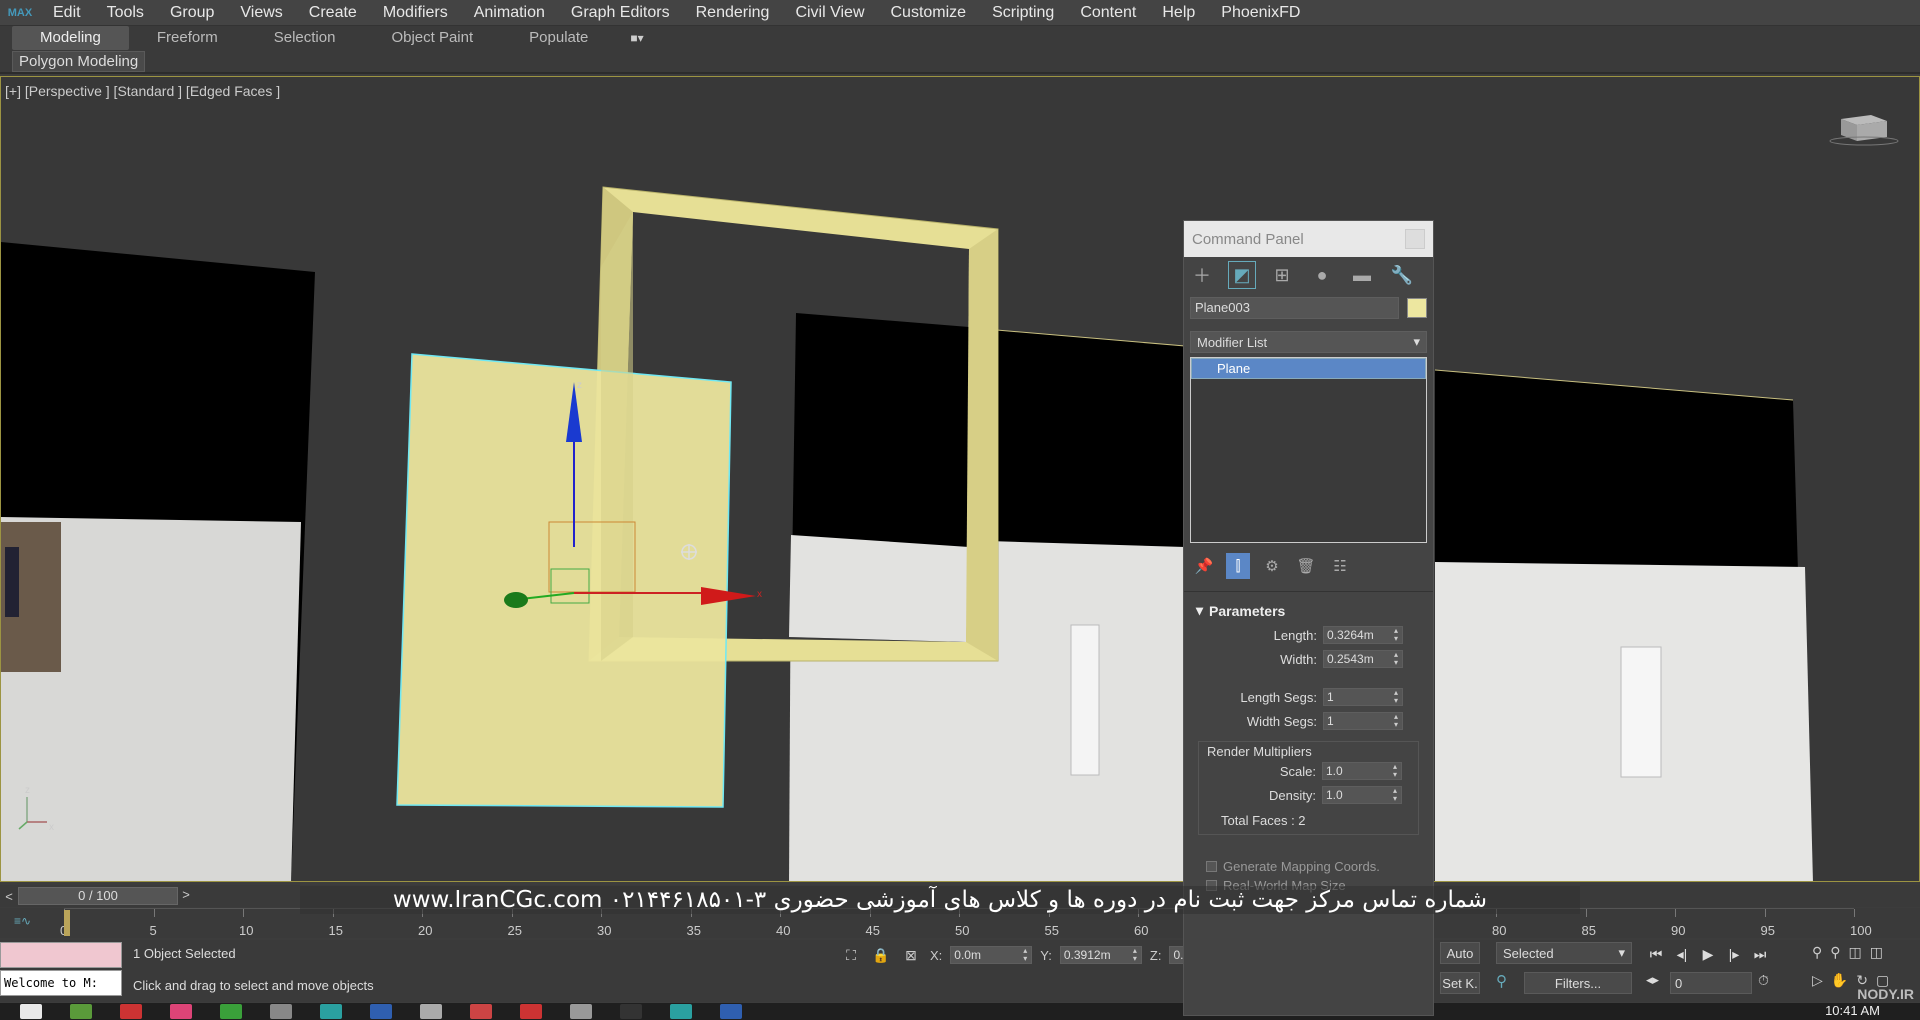 The width and height of the screenshot is (1920, 1020). What do you see at coordinates (1178, 13) in the screenshot?
I see `menu-help: Help` at bounding box center [1178, 13].